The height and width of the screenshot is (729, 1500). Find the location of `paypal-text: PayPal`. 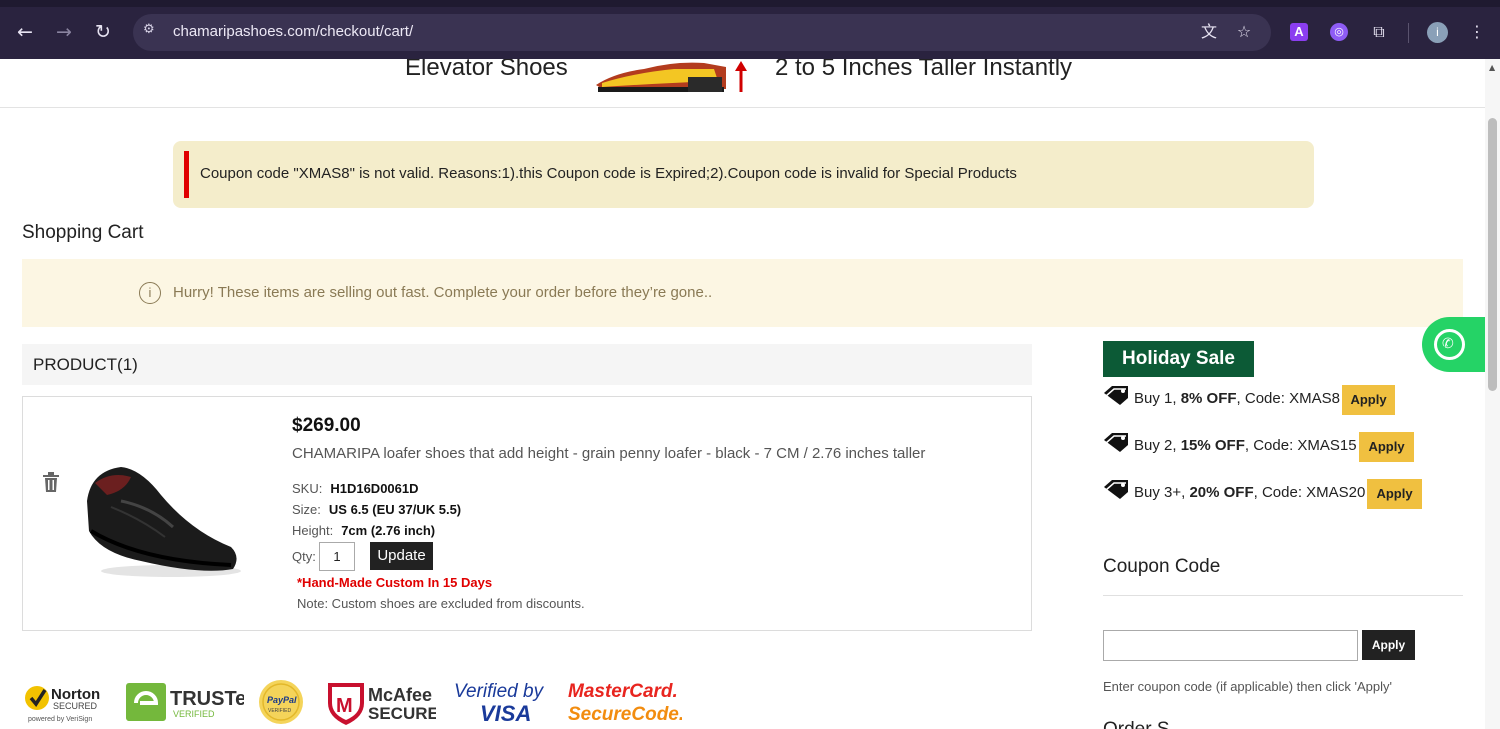

paypal-text: PayPal is located at coordinates (282, 700).